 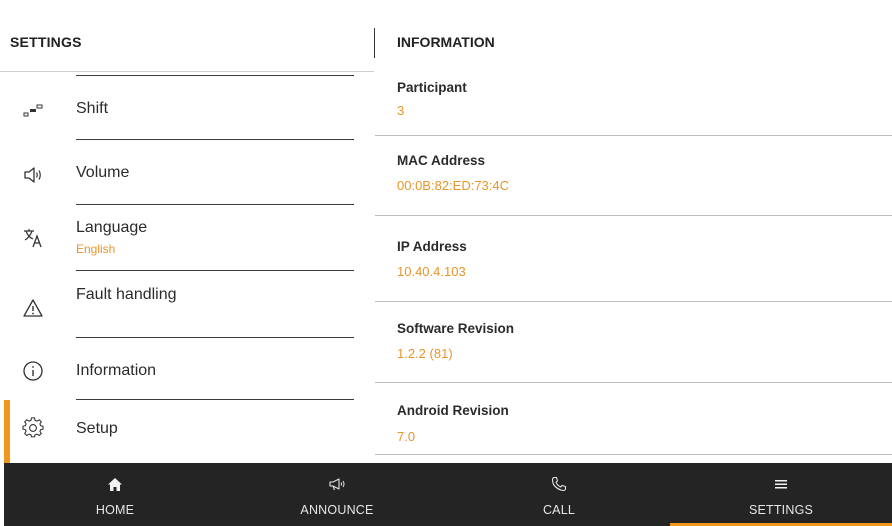 I want to click on info-row-android-revision: Android Revision 7.0, so click(x=633, y=418).